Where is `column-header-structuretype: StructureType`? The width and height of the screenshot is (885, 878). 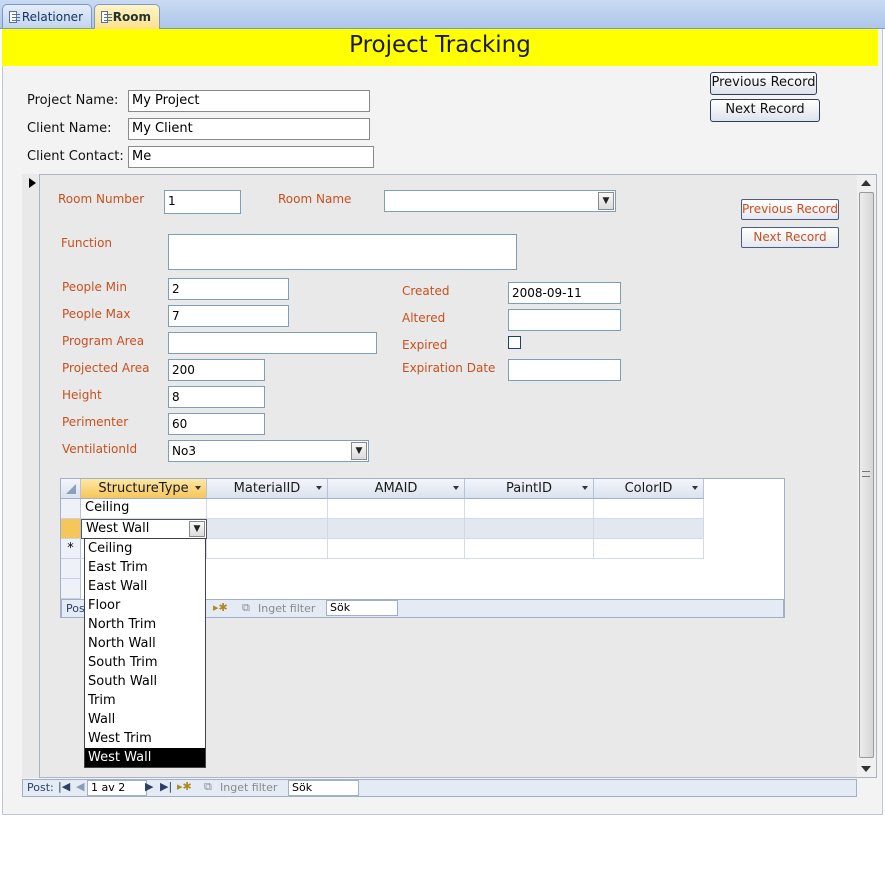
column-header-structuretype: StructureType is located at coordinates (144, 489).